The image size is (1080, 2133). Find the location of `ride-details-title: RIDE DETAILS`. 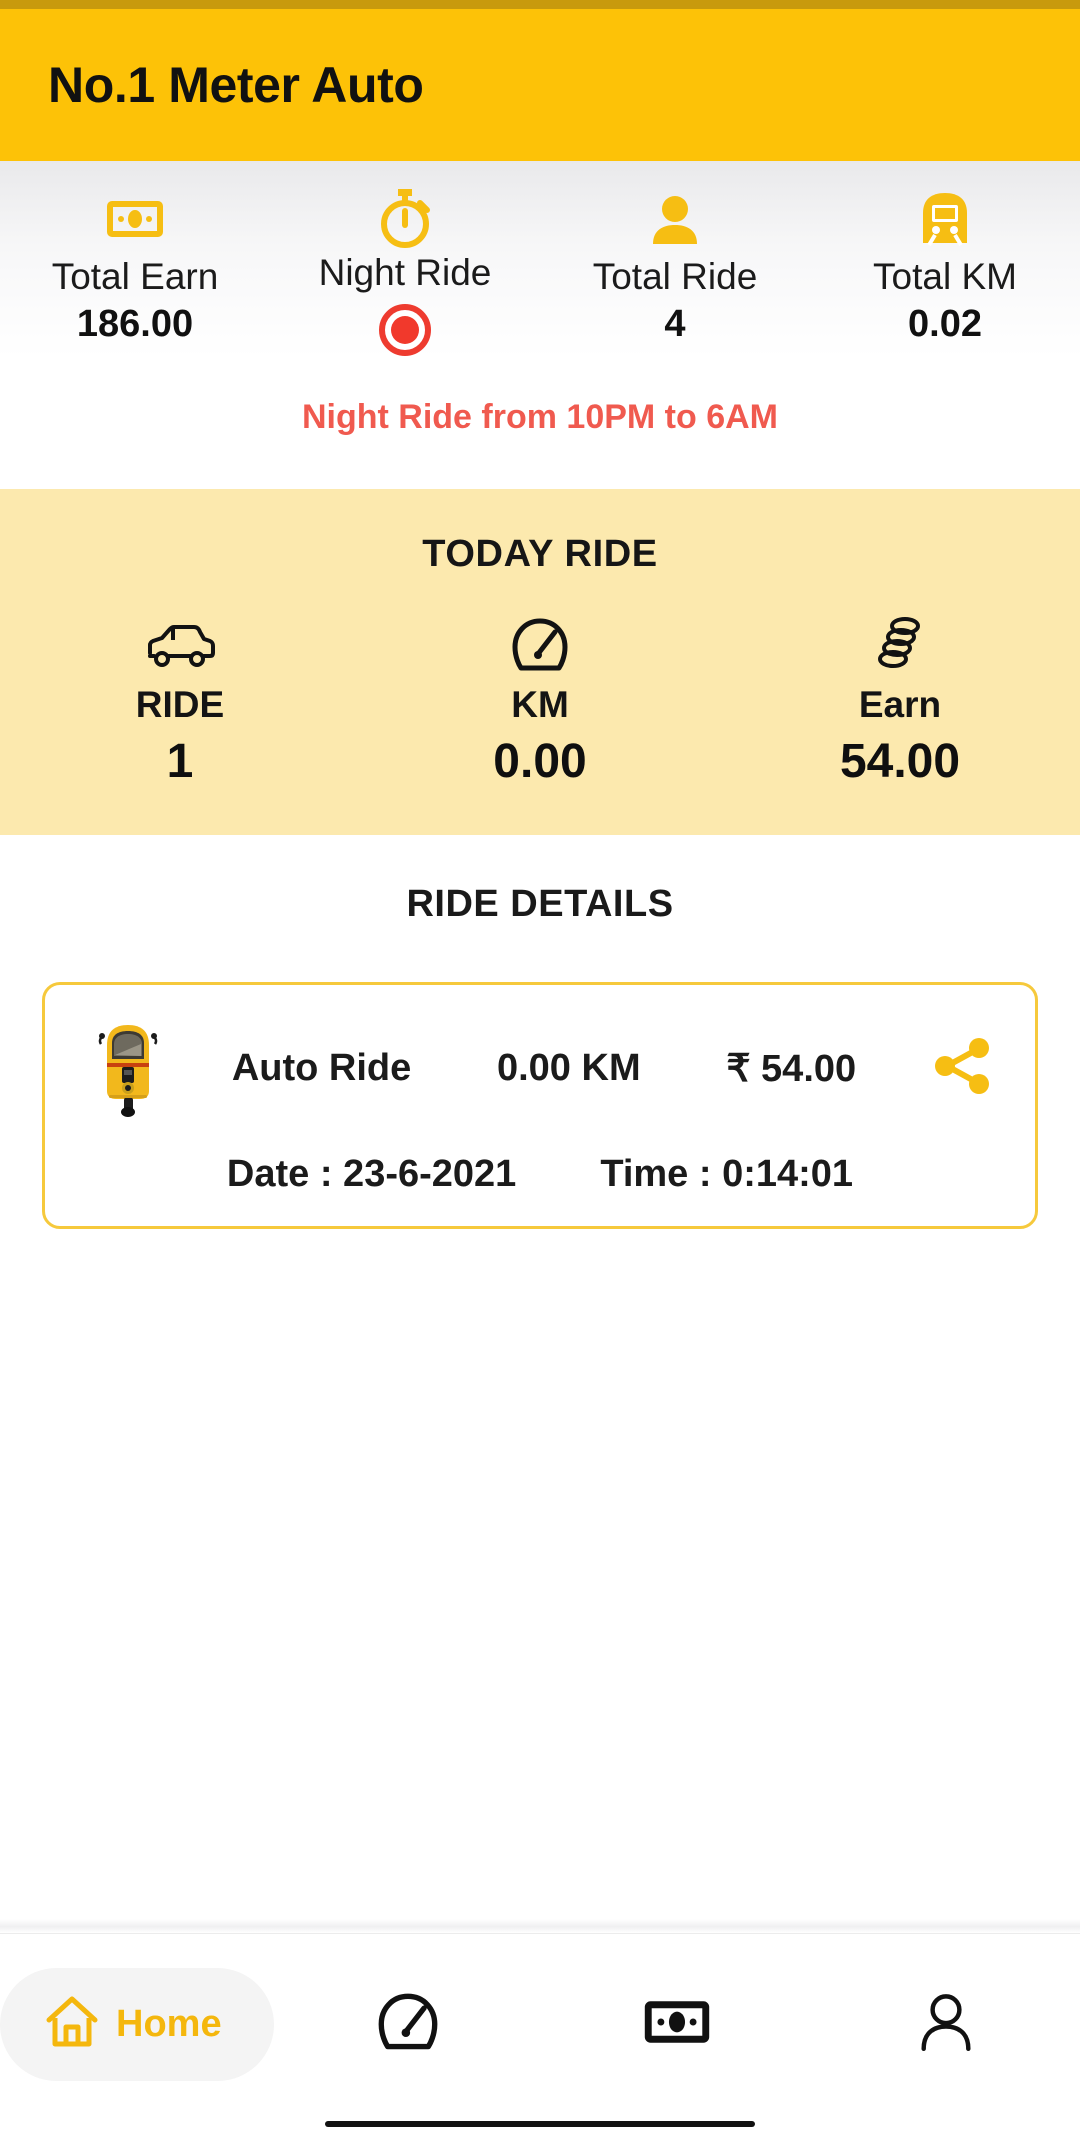

ride-details-title: RIDE DETAILS is located at coordinates (540, 903).